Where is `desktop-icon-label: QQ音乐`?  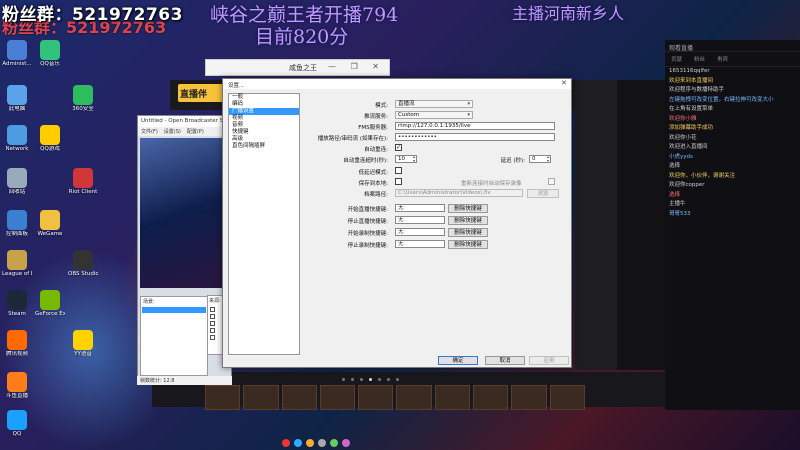
desktop-icon-label: QQ音乐 is located at coordinates (50, 64).